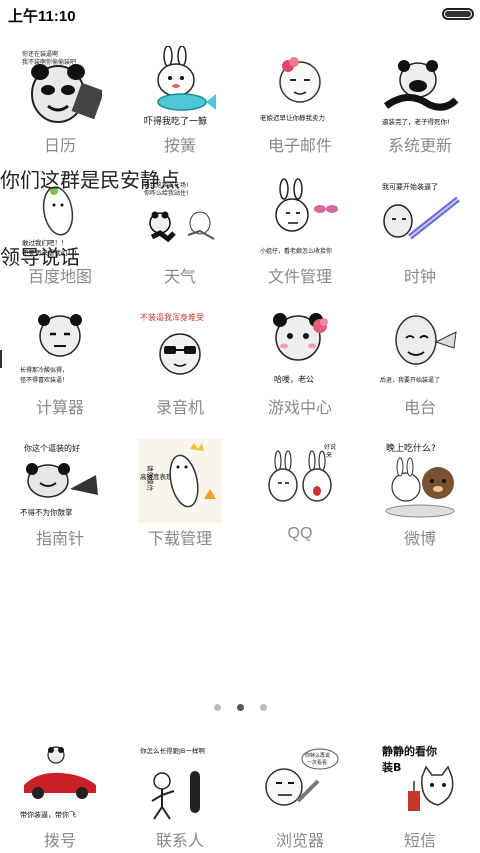  What do you see at coordinates (60, 783) in the screenshot?
I see `panda-car-meme-icon: 带你装逼，带你飞` at bounding box center [60, 783].